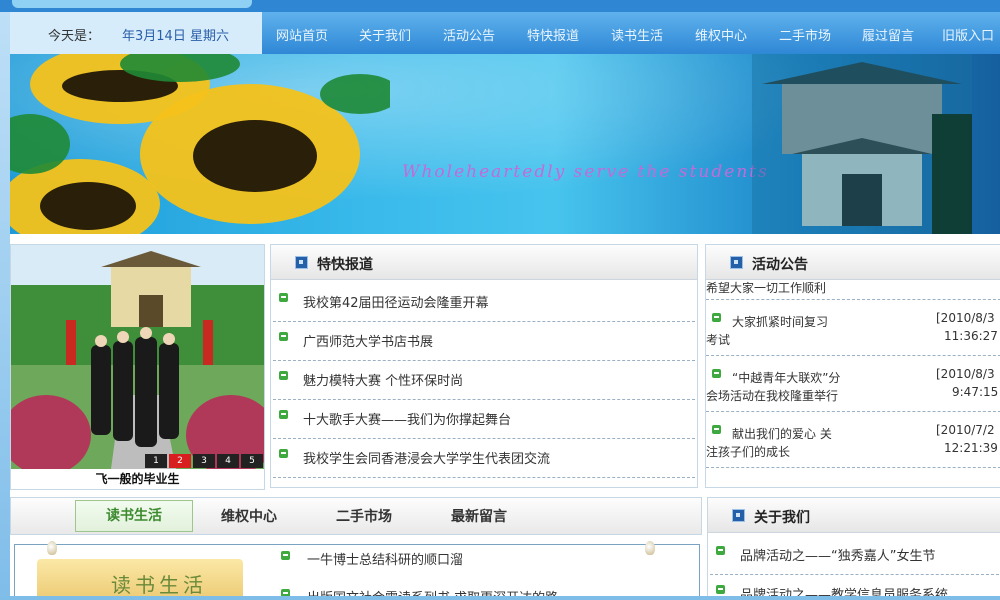 This screenshot has height=600, width=1000. Describe the element at coordinates (766, 287) in the screenshot. I see `notice-item-text: 希望大家一切工作顺利` at that location.